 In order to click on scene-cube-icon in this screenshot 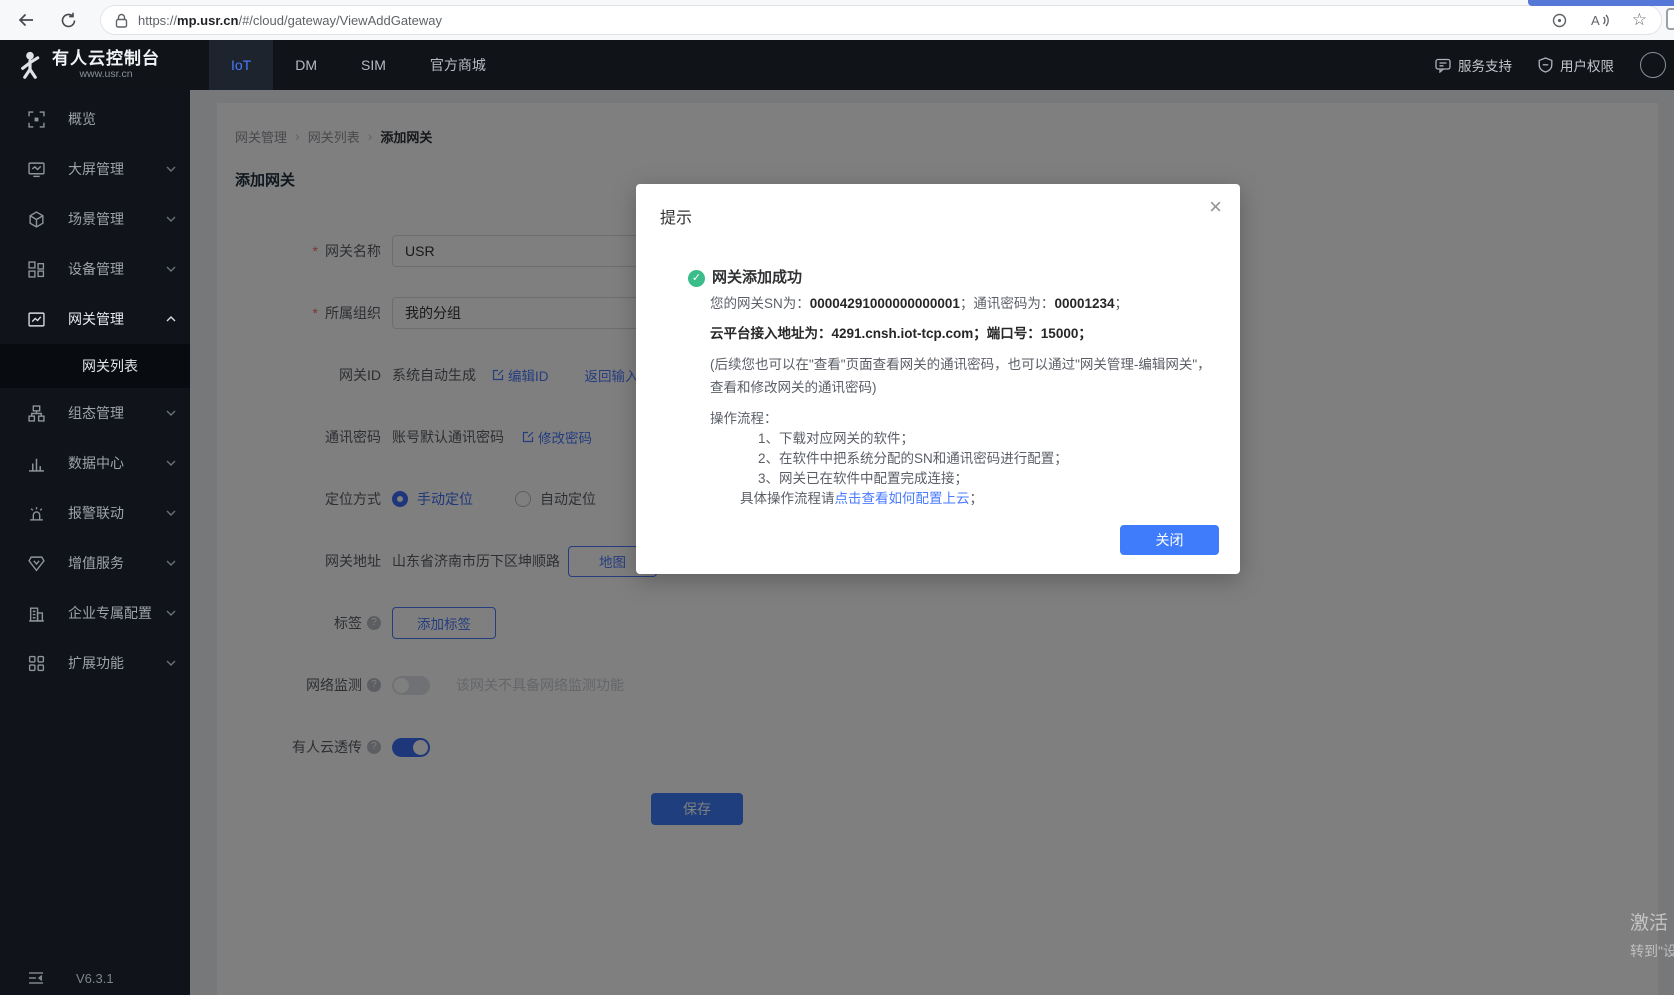, I will do `click(36, 219)`.